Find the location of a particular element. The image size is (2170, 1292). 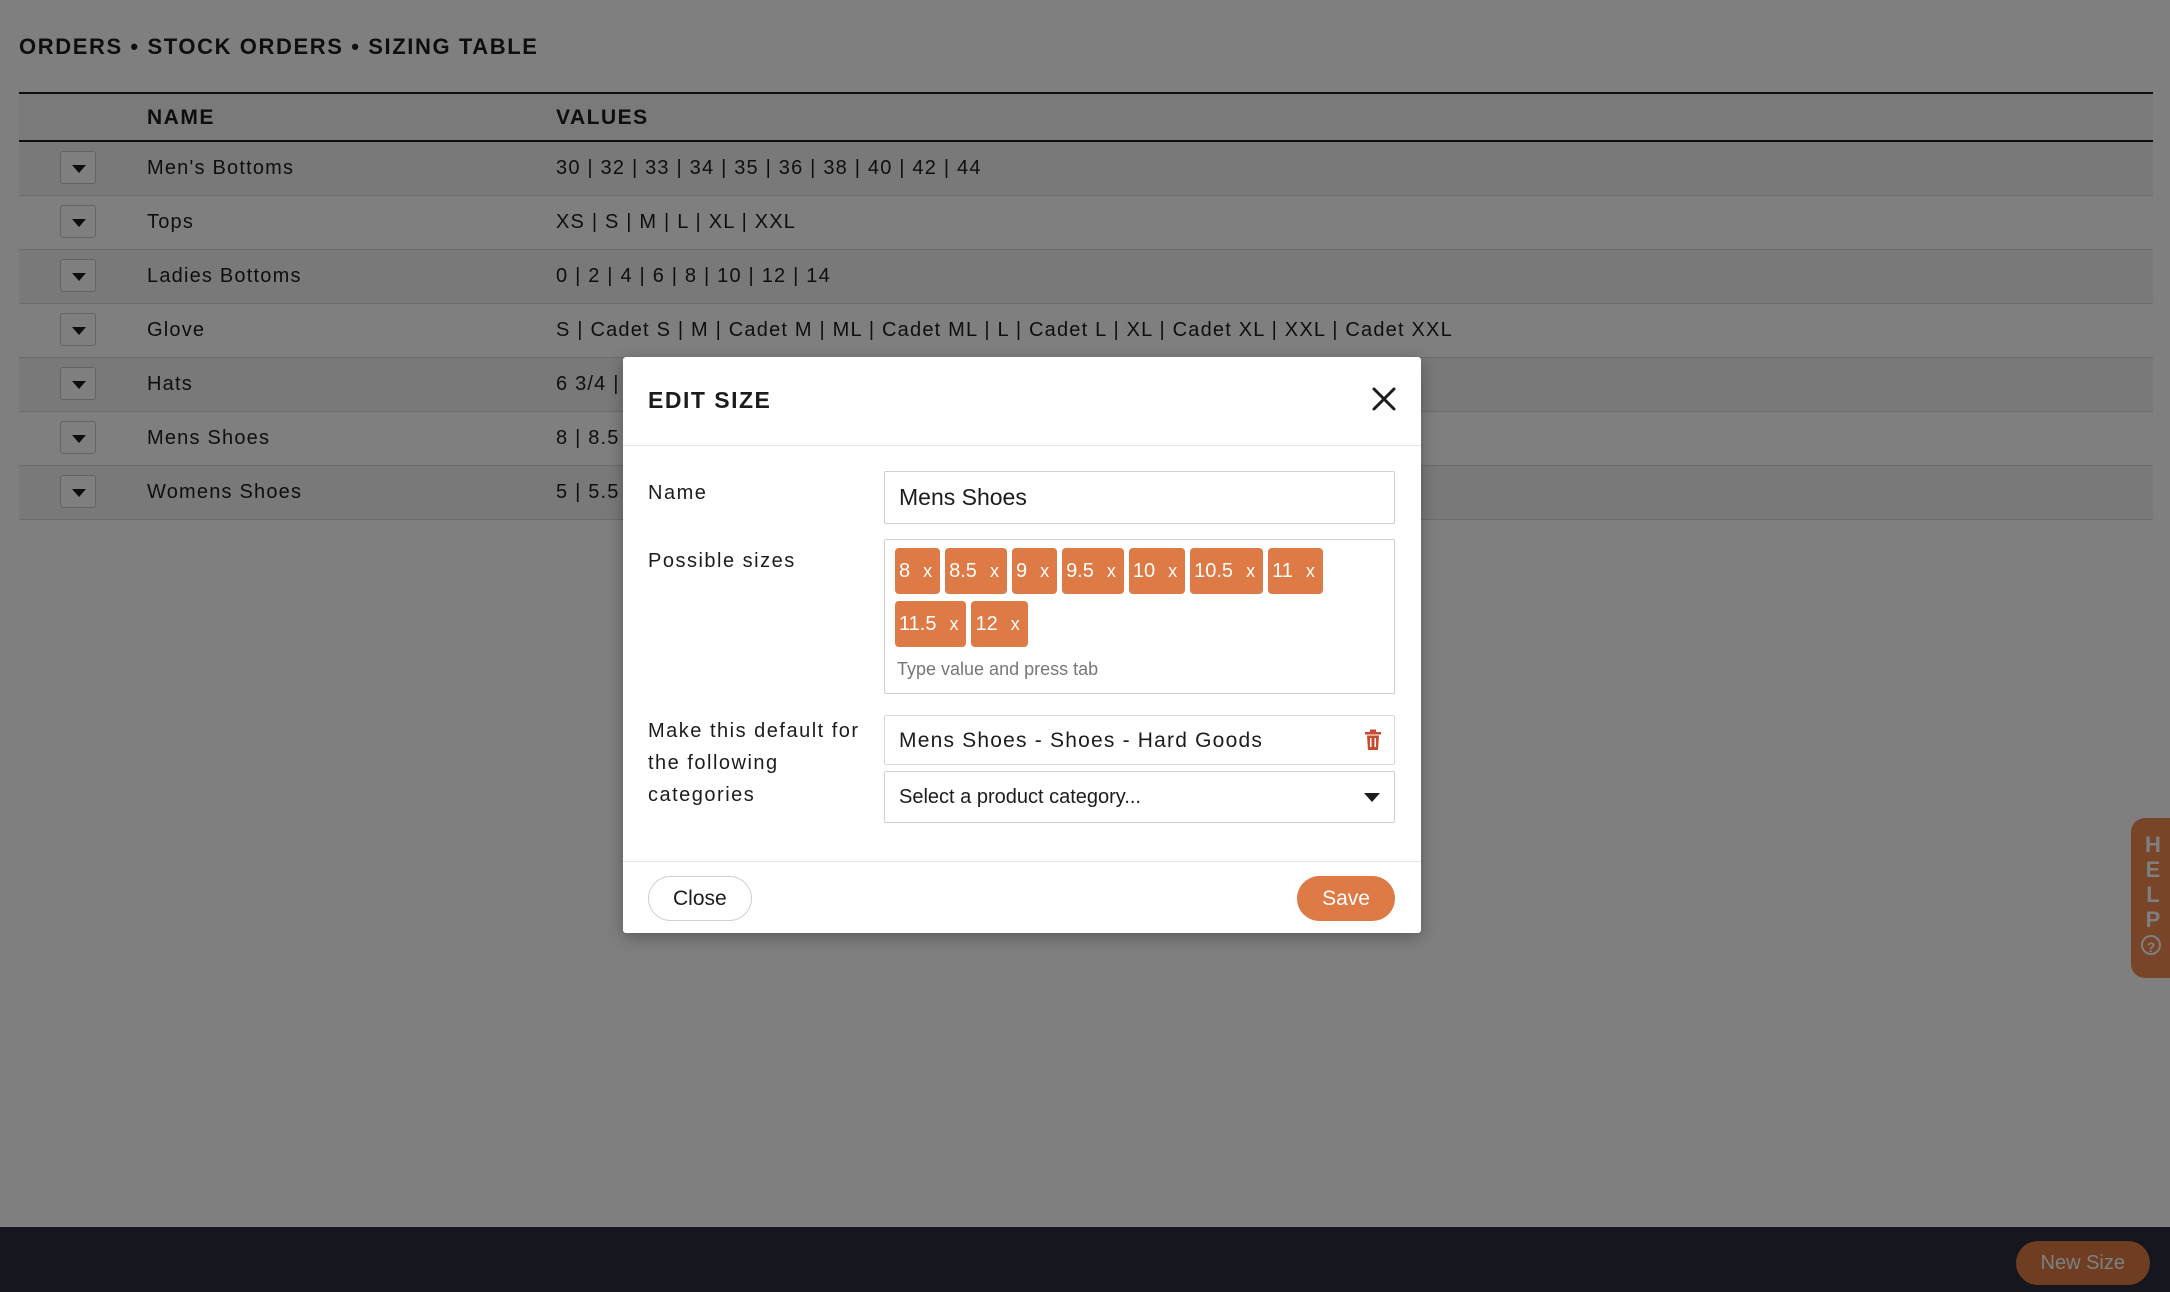

size-tag: 9.5 x is located at coordinates (1093, 571).